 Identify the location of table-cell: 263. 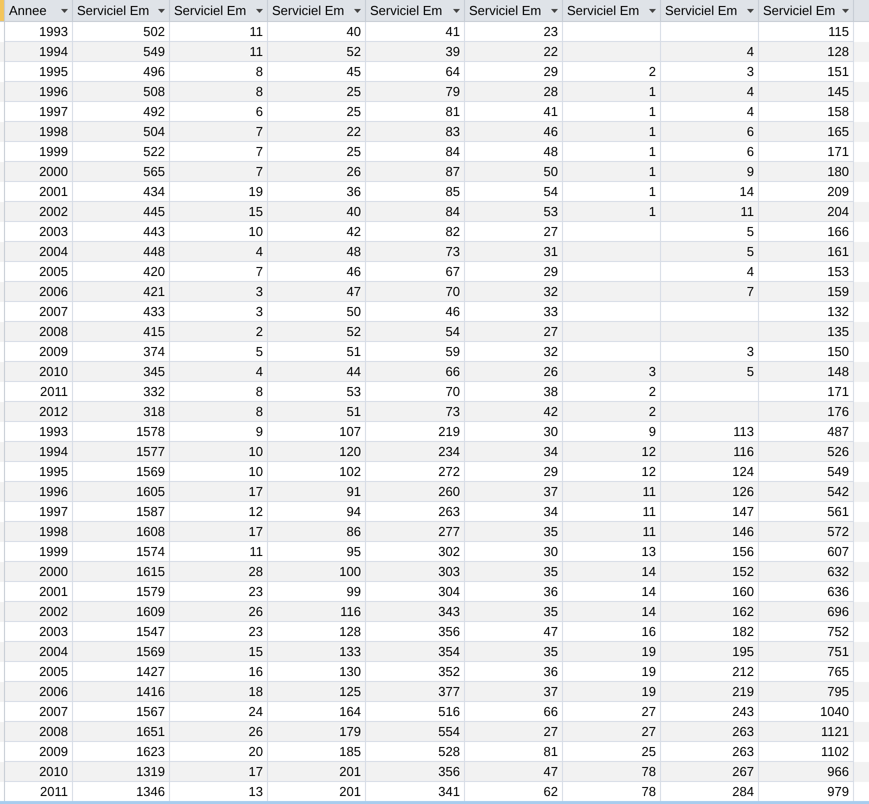
(710, 732).